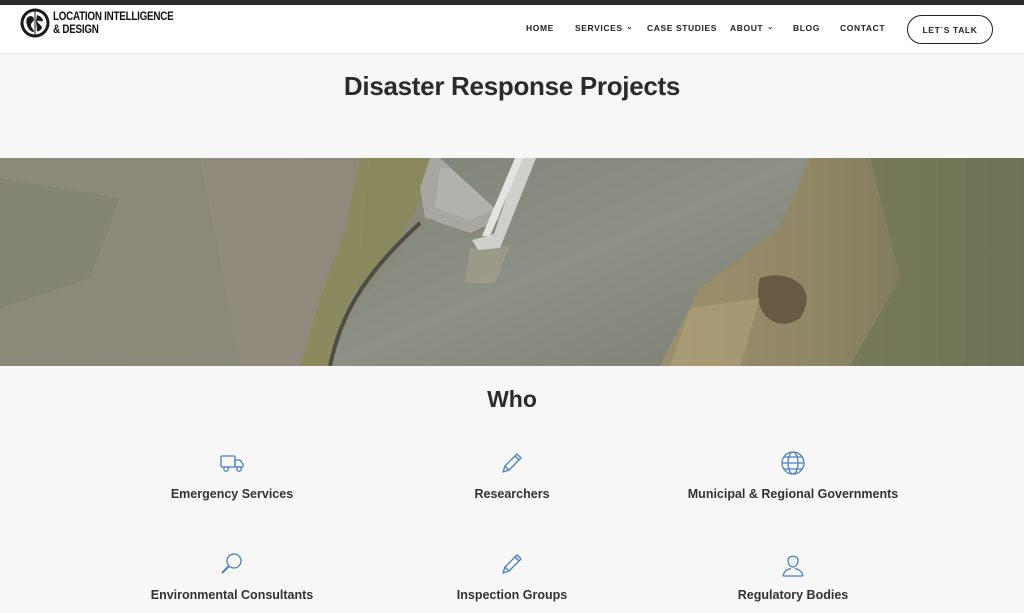 The width and height of the screenshot is (1024, 613). I want to click on who-item-environmental-consultants: Environmental Consultants, so click(232, 576).